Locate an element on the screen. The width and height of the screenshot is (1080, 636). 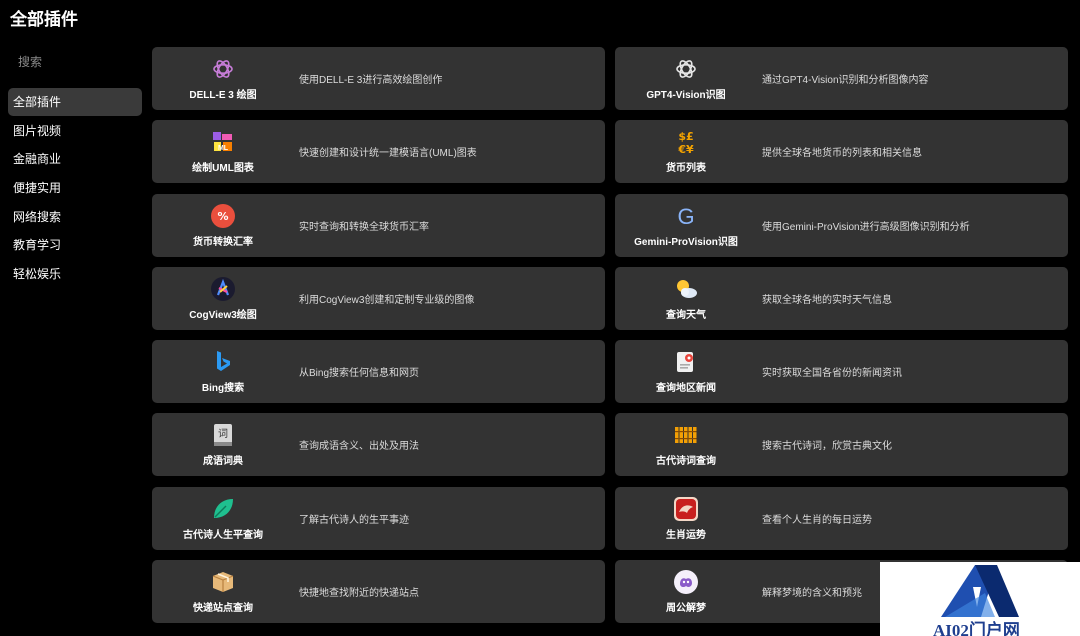
plugin-name: 查询地区新闻 is located at coordinates (686, 389).